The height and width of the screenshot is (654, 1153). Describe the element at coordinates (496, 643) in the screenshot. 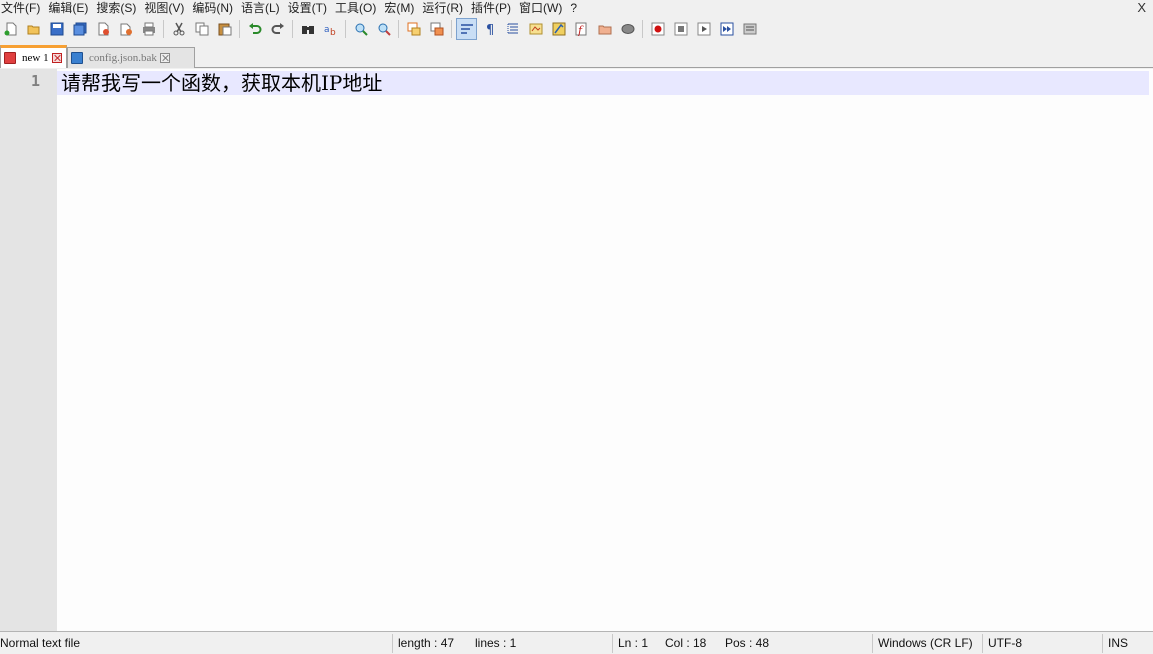

I see `status-lines: lines : 1` at that location.